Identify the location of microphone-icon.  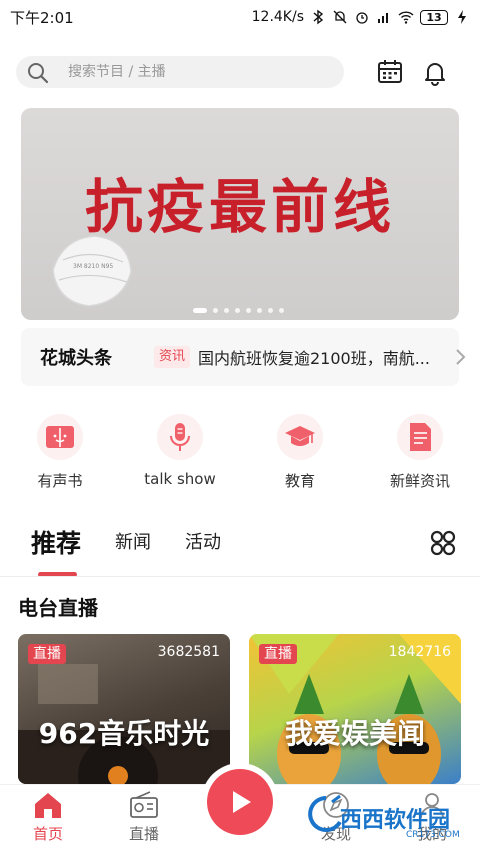
(180, 437).